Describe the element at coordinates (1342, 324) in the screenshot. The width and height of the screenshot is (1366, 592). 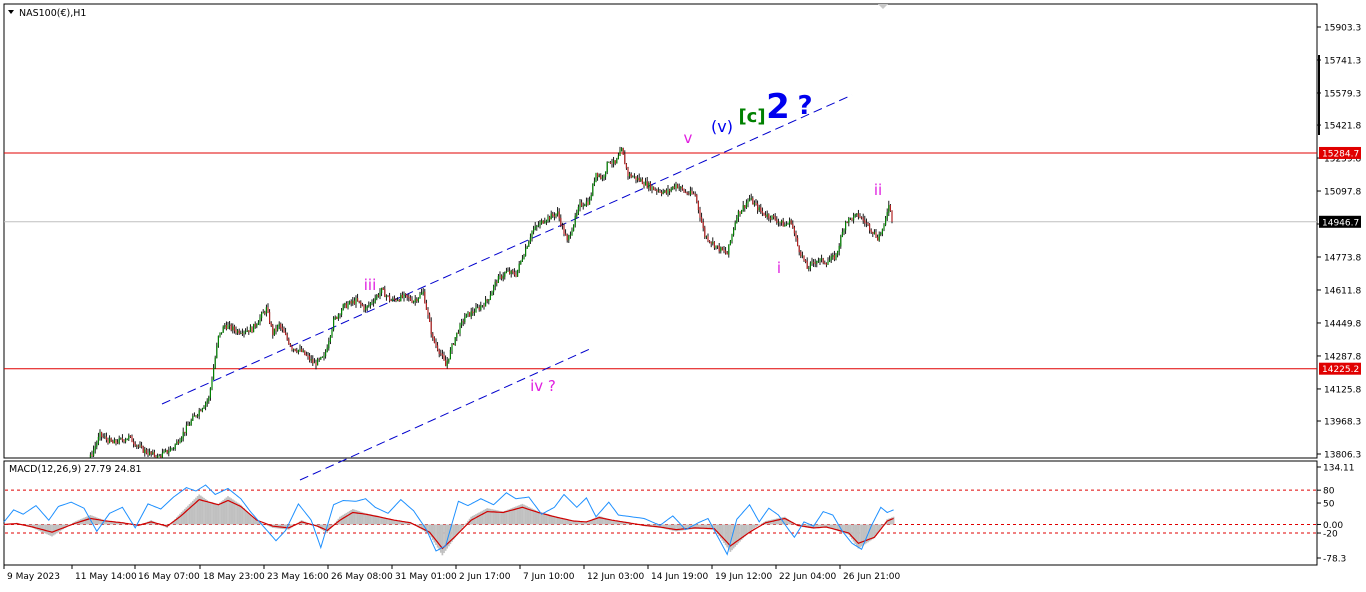
I see `price-tick-label: 14449.8` at that location.